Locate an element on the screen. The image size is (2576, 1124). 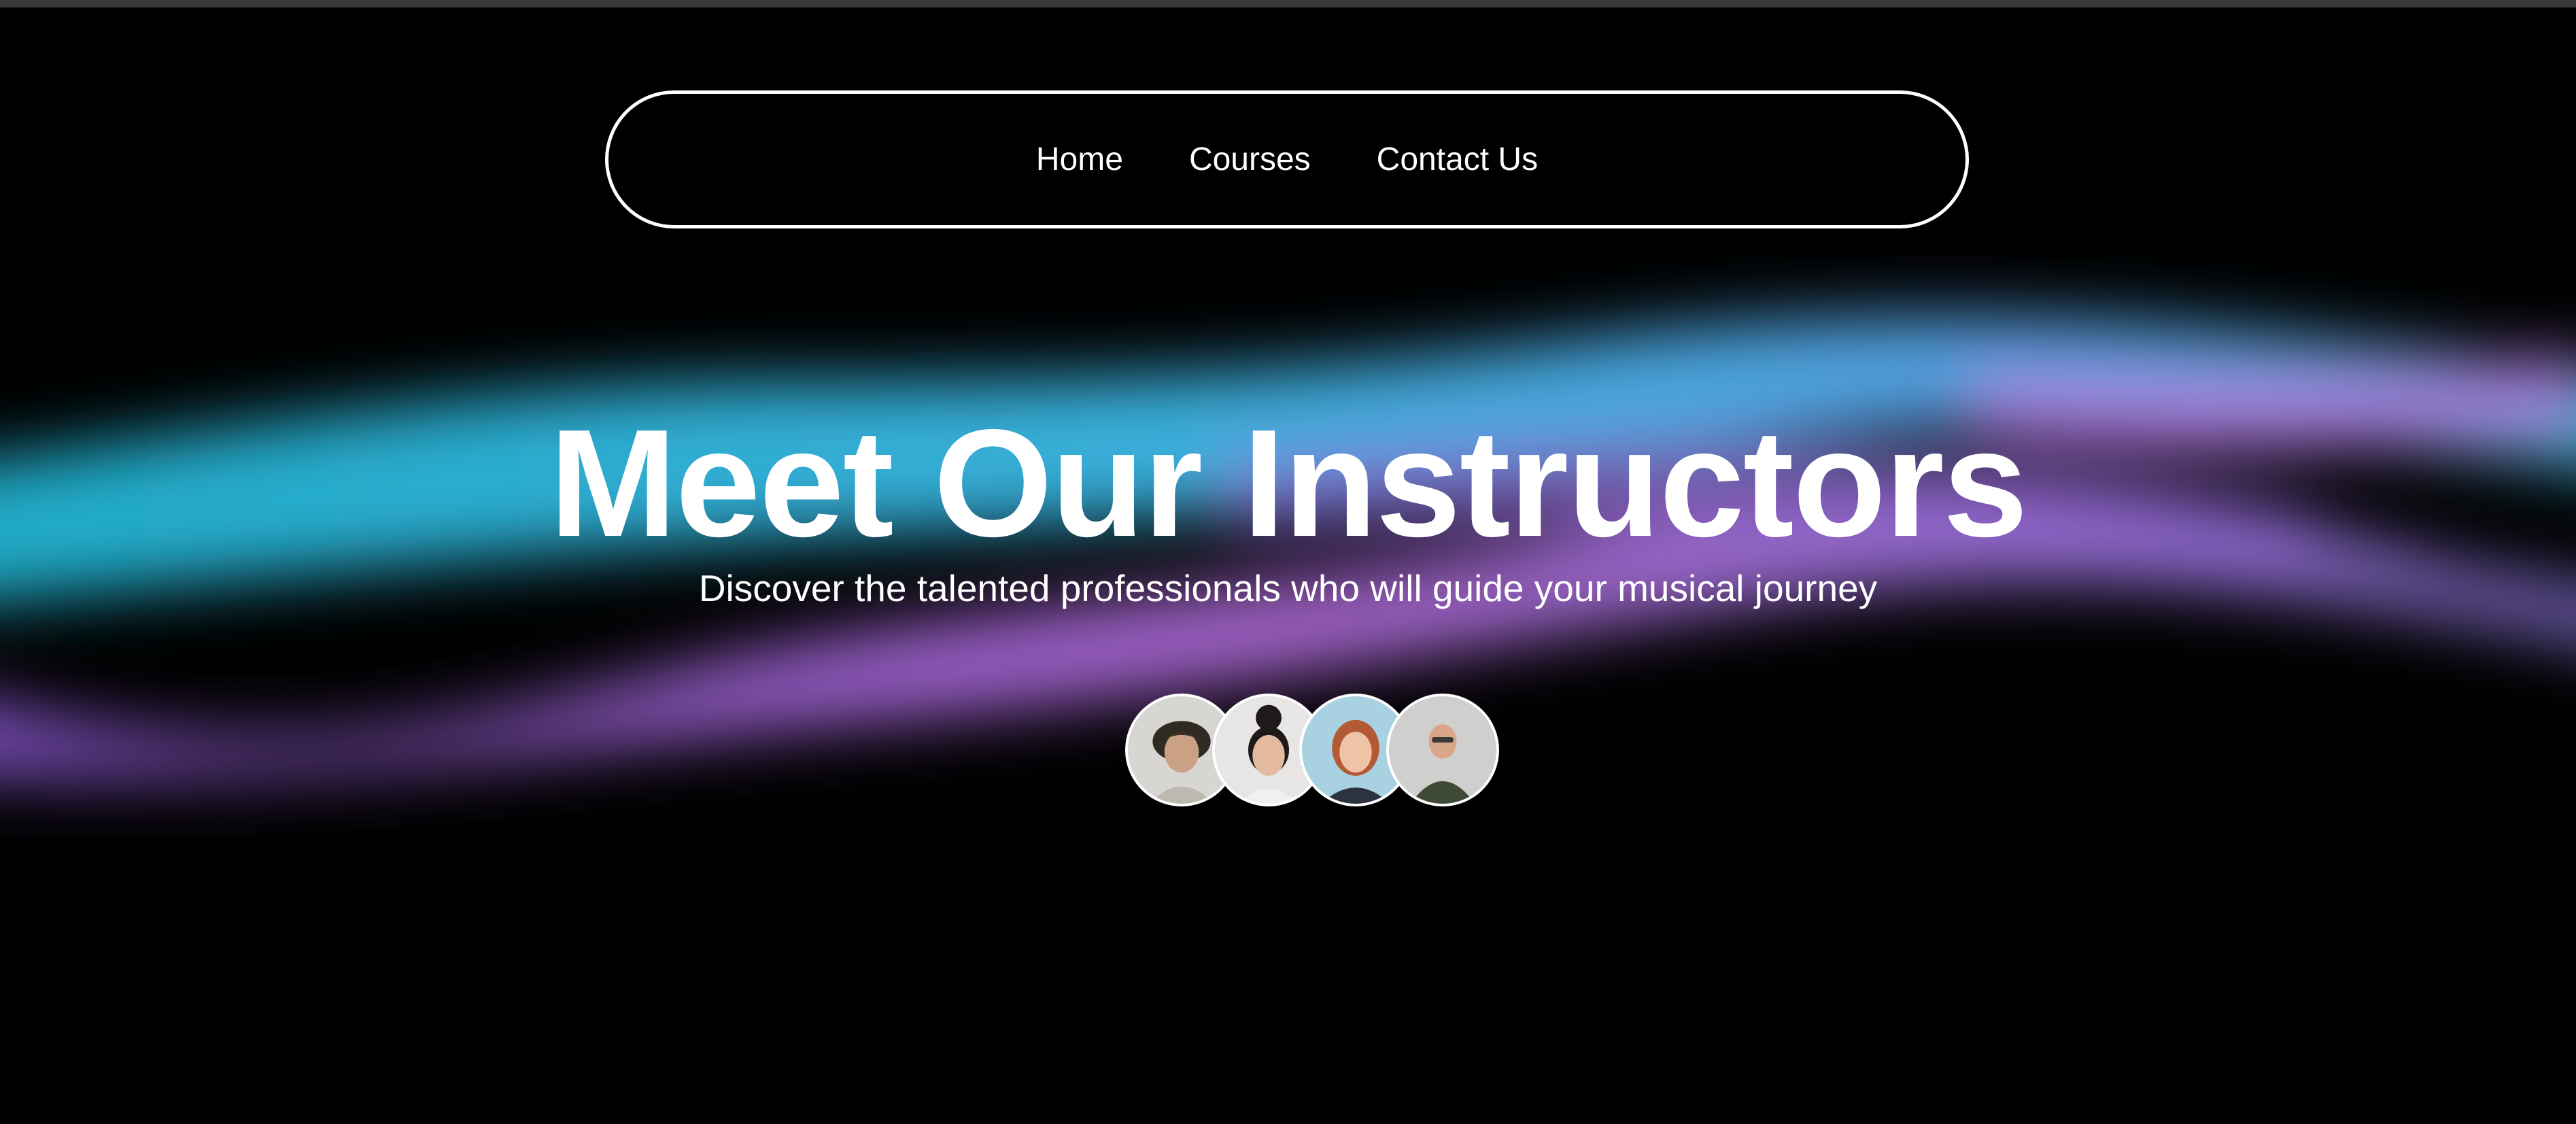
main-navbar: Home Courses Contact Us is located at coordinates (1287, 159).